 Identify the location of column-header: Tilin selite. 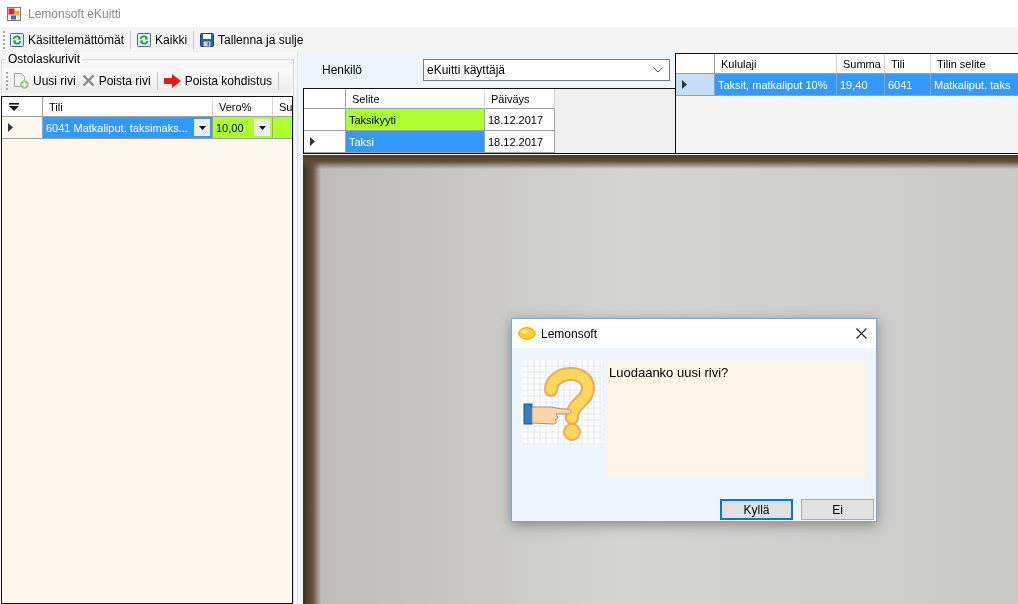
(974, 64).